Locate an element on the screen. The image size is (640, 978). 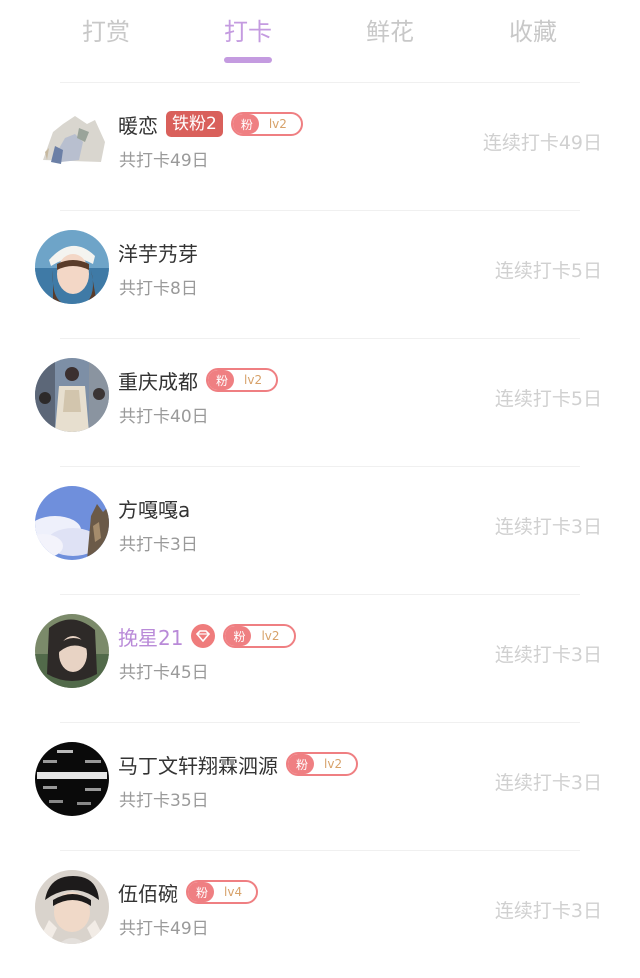
iron-fan-badge: 铁粉2 is located at coordinates (194, 124).